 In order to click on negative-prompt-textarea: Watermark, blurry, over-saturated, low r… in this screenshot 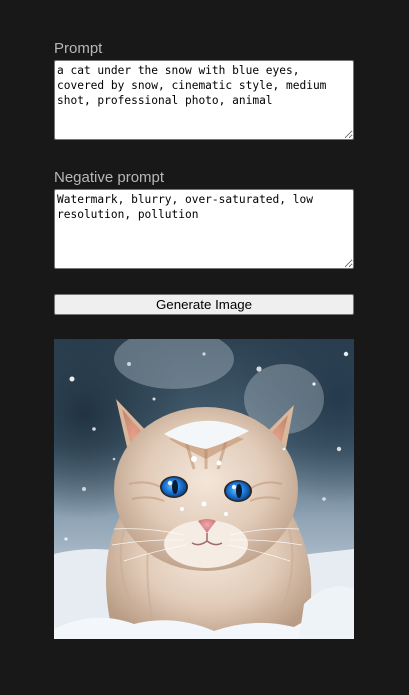, I will do `click(204, 229)`.